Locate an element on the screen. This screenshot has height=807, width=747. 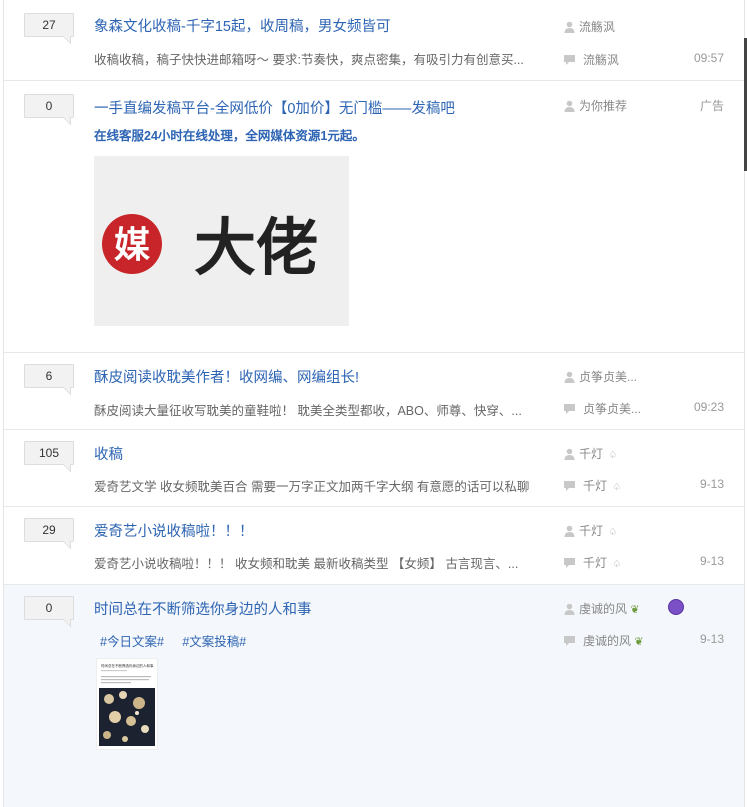
thread-title: 时间总在不断筛选你身边的人和事 is located at coordinates (203, 608).